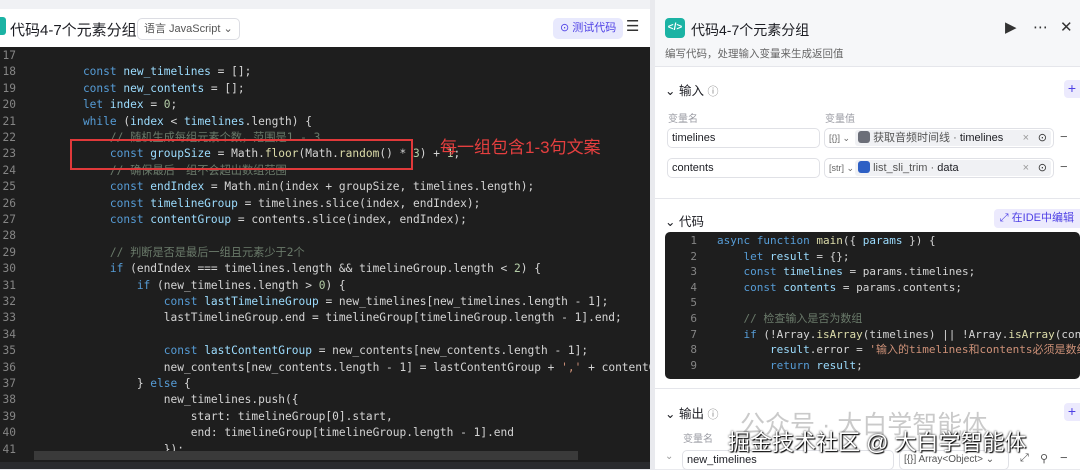 The height and width of the screenshot is (470, 1080). Describe the element at coordinates (1044, 458) in the screenshot. I see `add-child-icon: ⚲` at that location.